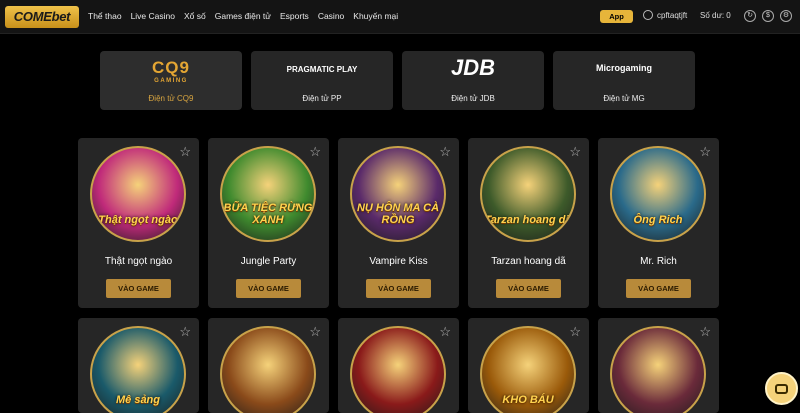  I want to click on game-card: Tarzan hoang dã ☆ Tarzan hoang dã VÀO GAME, so click(528, 223).